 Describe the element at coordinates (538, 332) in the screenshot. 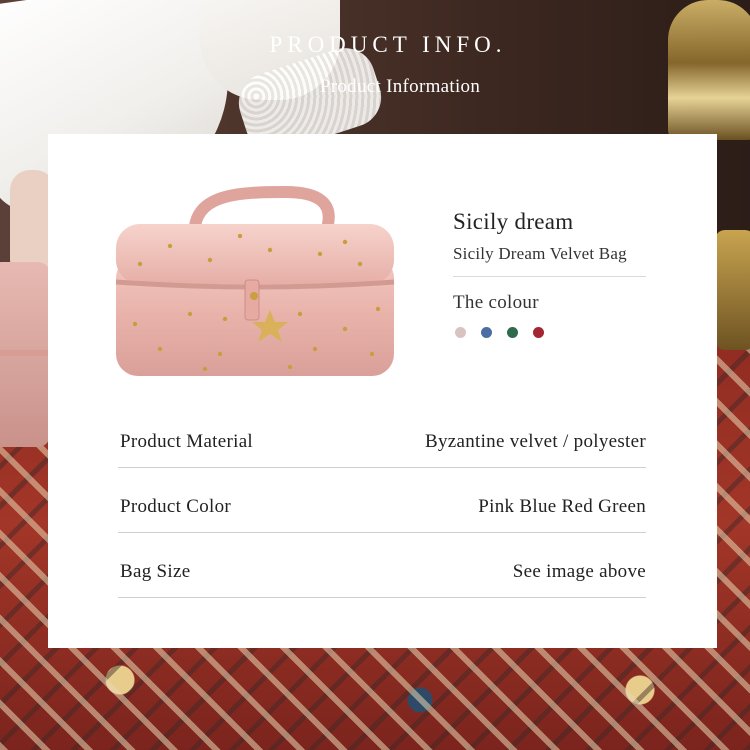

I see `swatch-red` at that location.